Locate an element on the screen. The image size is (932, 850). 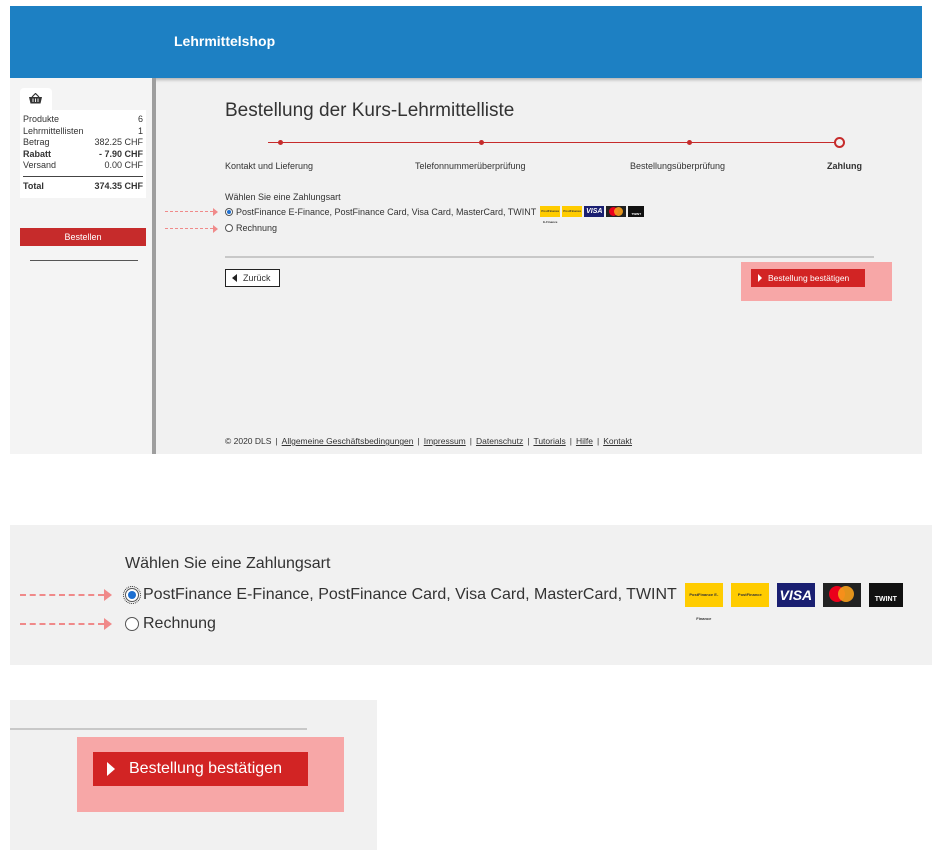
cart-row-products: Produkte 6 is located at coordinates (83, 119).